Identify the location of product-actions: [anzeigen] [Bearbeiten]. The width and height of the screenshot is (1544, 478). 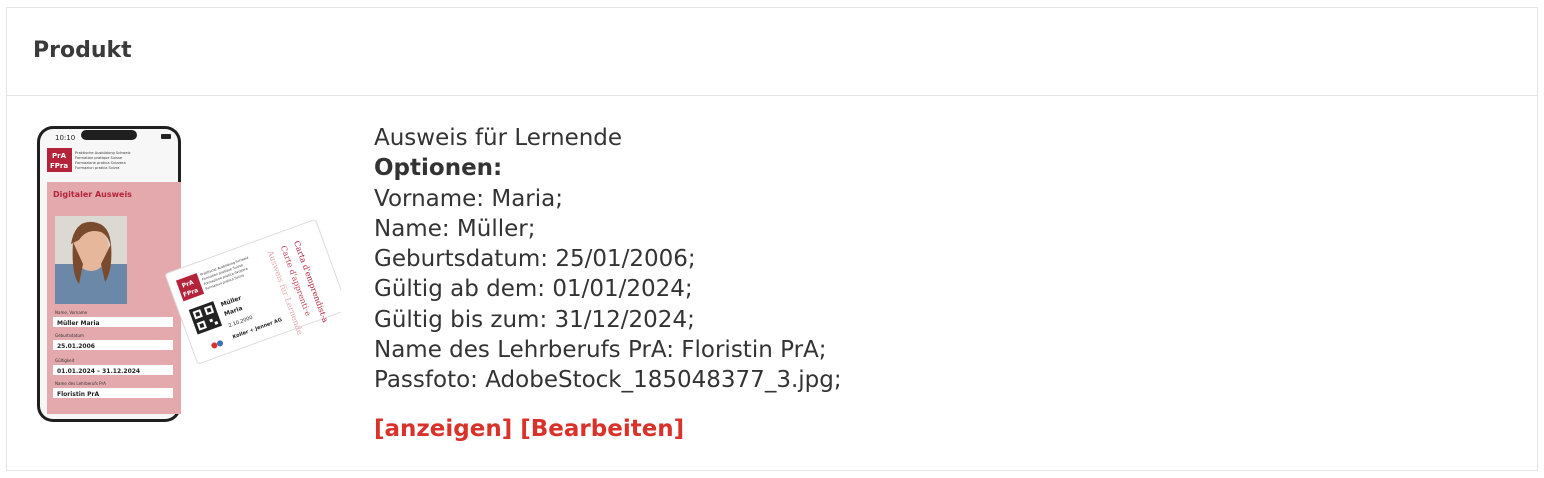
(529, 429).